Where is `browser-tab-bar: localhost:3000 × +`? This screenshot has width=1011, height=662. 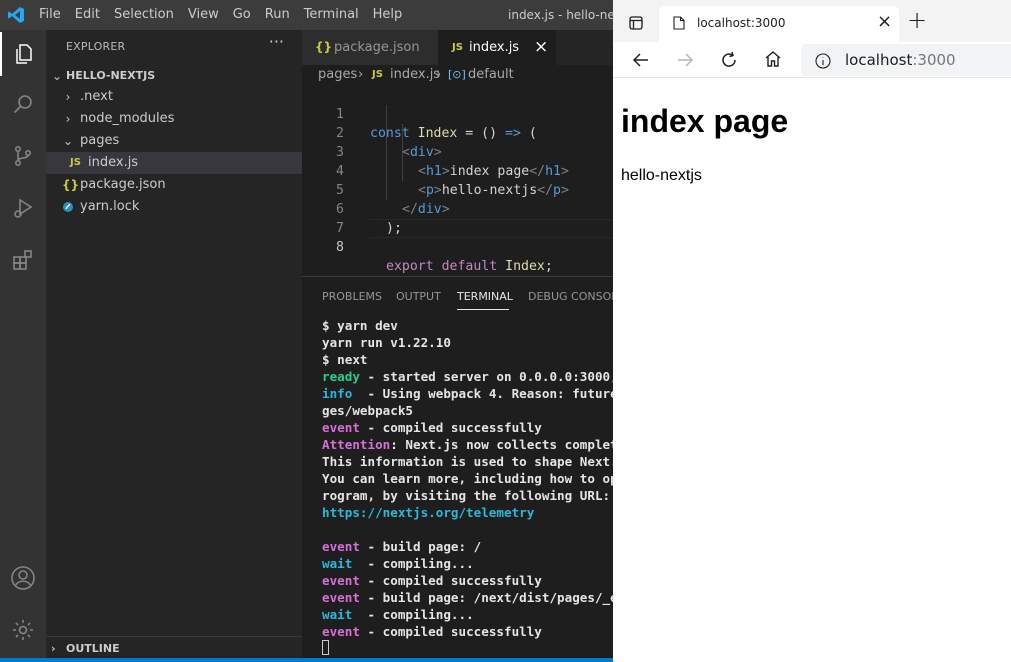
browser-tab-bar: localhost:3000 × + is located at coordinates (812, 21).